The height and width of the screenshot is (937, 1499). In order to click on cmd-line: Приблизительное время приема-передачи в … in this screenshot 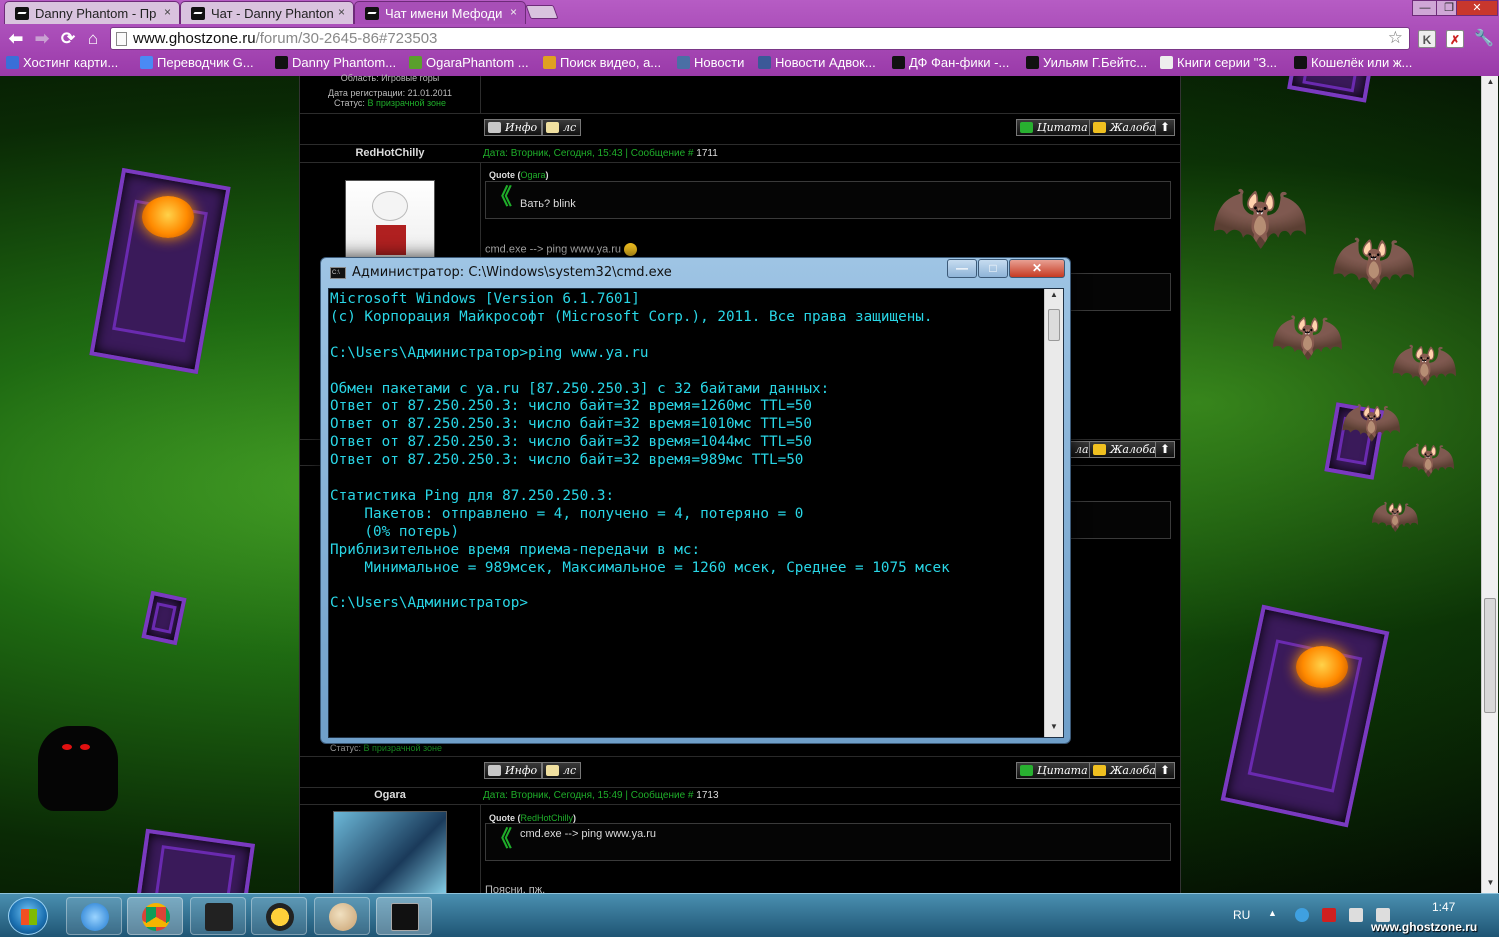, I will do `click(515, 549)`.